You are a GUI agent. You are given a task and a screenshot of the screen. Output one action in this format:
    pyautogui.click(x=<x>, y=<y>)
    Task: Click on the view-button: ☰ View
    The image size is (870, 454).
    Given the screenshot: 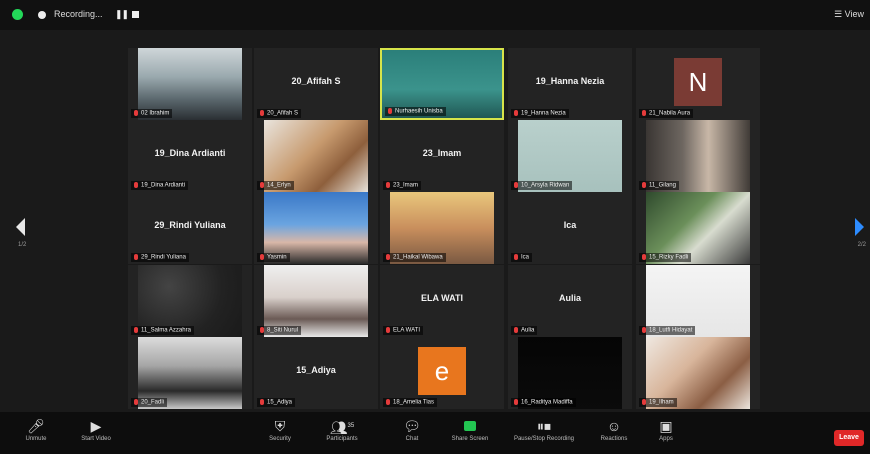 What is the action you would take?
    pyautogui.click(x=849, y=14)
    